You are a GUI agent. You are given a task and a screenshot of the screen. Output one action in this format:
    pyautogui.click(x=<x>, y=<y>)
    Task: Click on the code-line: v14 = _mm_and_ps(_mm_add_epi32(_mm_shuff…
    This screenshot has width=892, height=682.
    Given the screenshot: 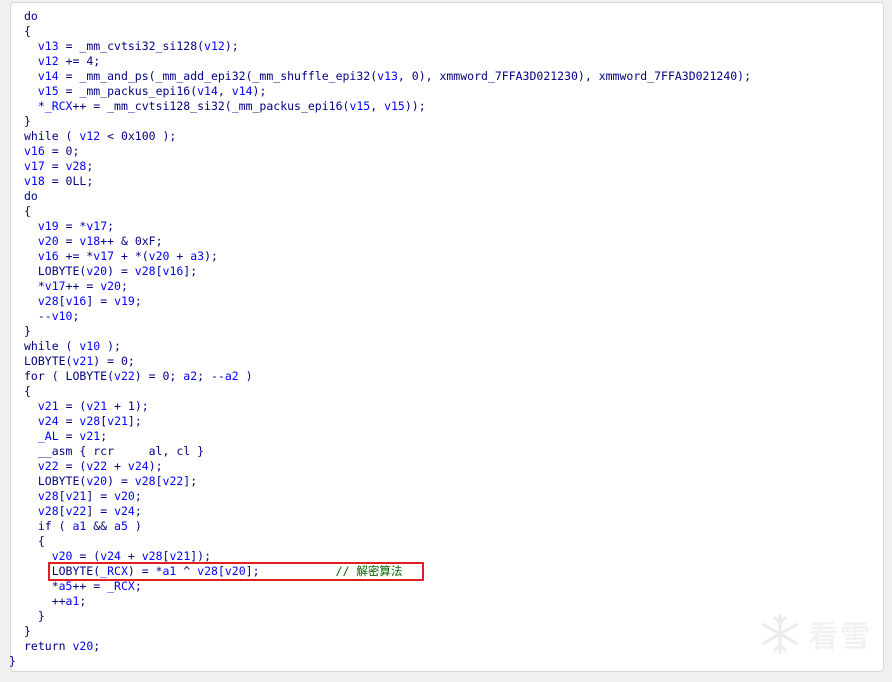 What is the action you would take?
    pyautogui.click(x=387, y=76)
    